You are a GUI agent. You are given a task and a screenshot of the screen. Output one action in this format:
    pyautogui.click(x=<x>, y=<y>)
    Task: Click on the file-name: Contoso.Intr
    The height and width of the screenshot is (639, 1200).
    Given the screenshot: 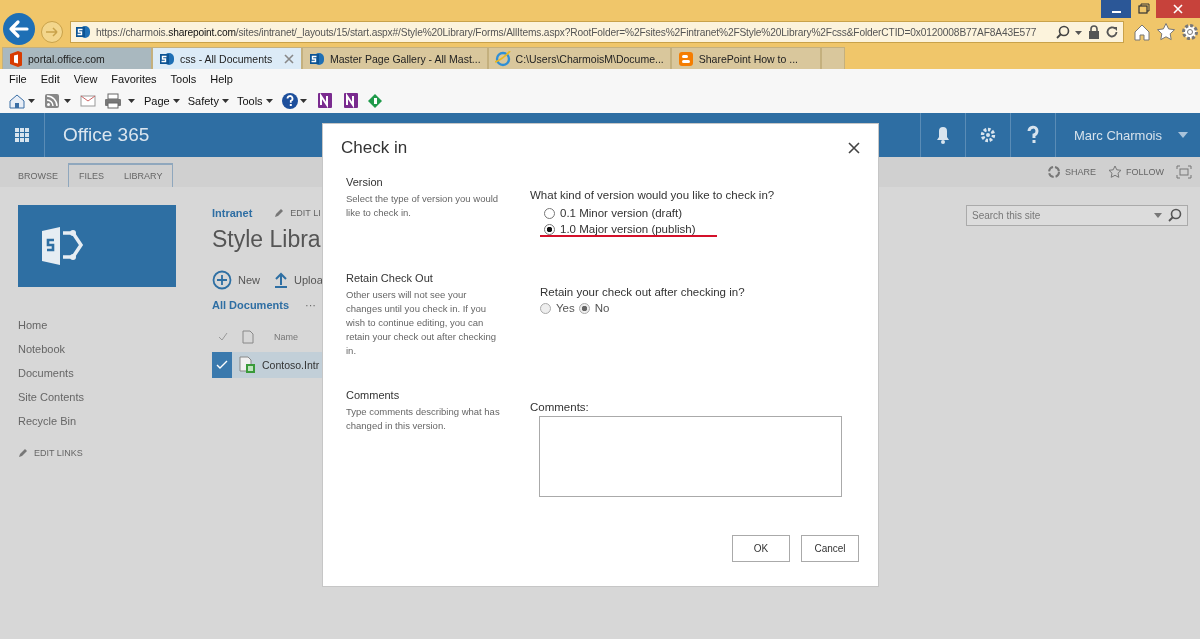 What is the action you would take?
    pyautogui.click(x=291, y=365)
    